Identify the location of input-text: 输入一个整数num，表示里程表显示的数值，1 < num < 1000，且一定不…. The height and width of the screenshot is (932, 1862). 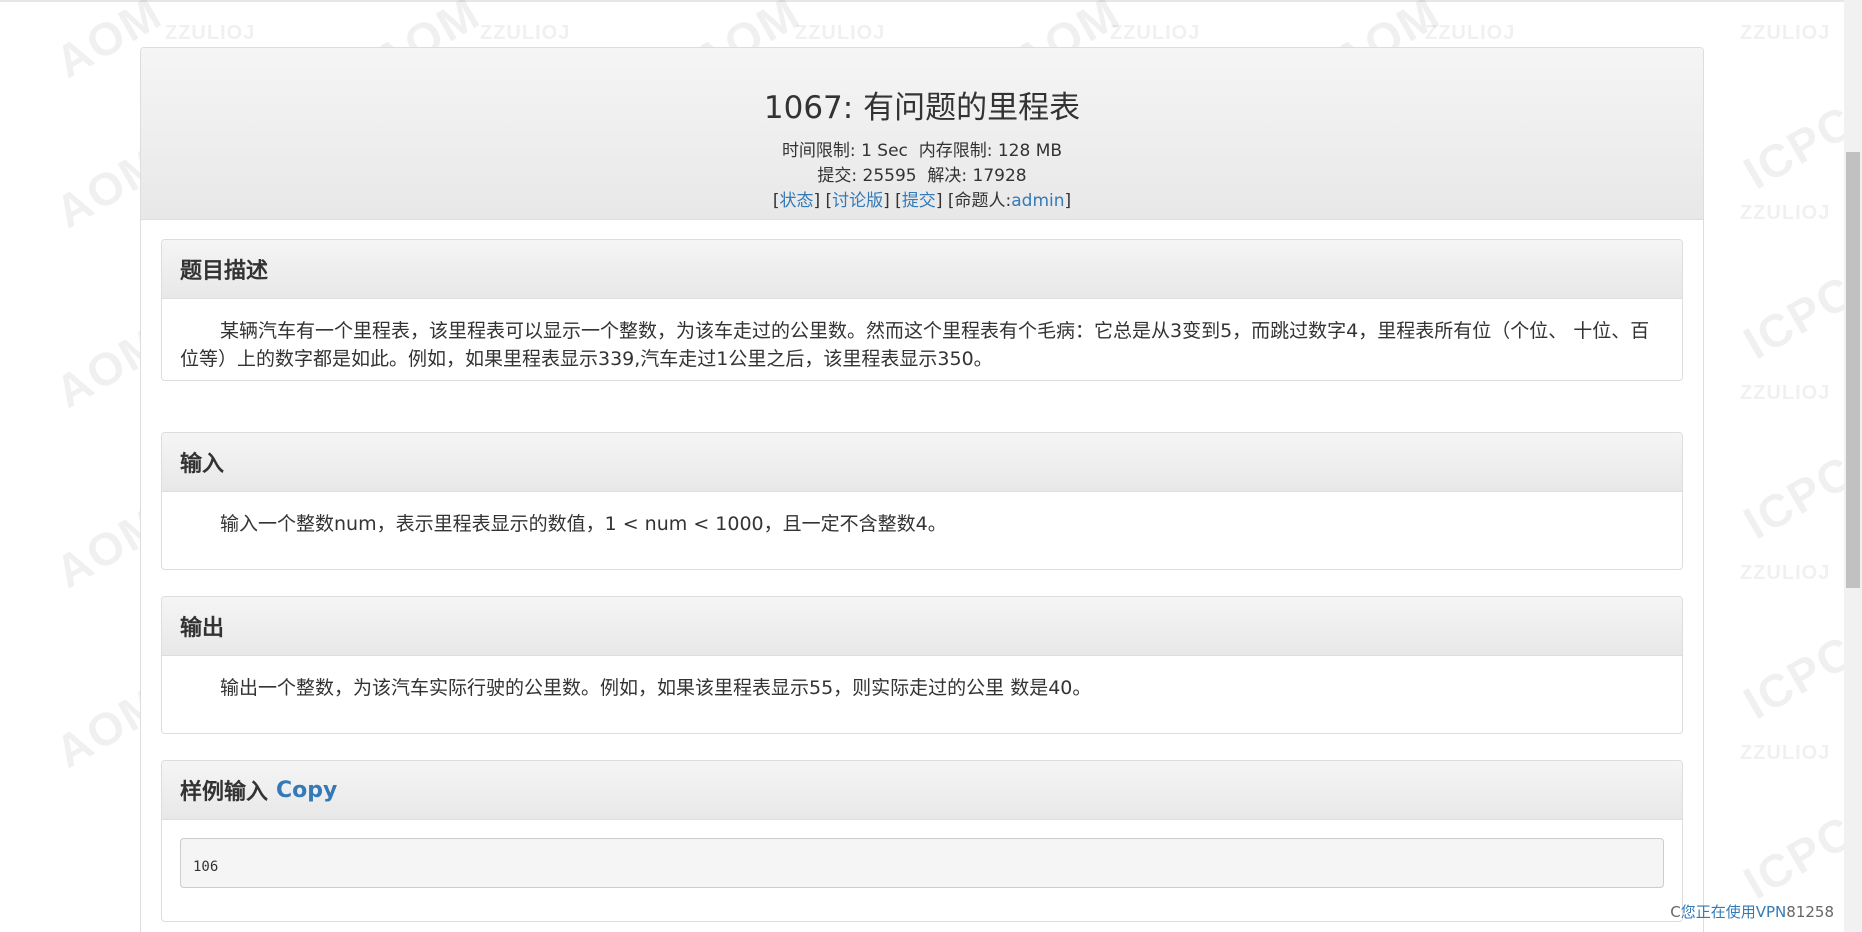
(583, 524).